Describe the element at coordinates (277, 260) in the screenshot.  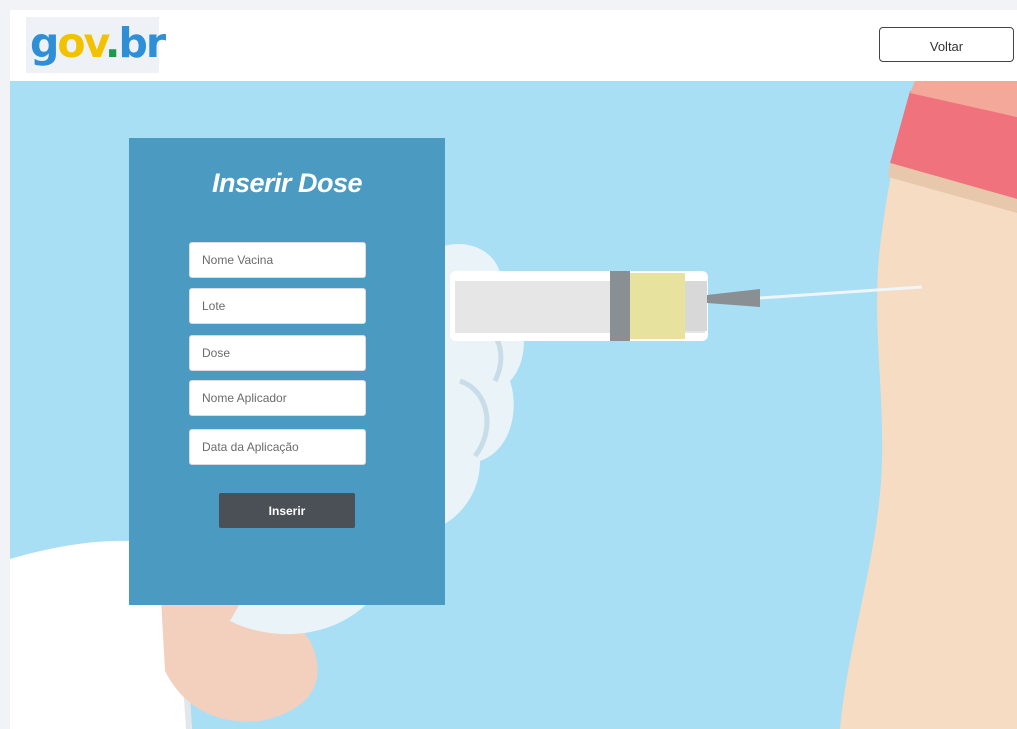
I see `vaccine-name-input` at that location.